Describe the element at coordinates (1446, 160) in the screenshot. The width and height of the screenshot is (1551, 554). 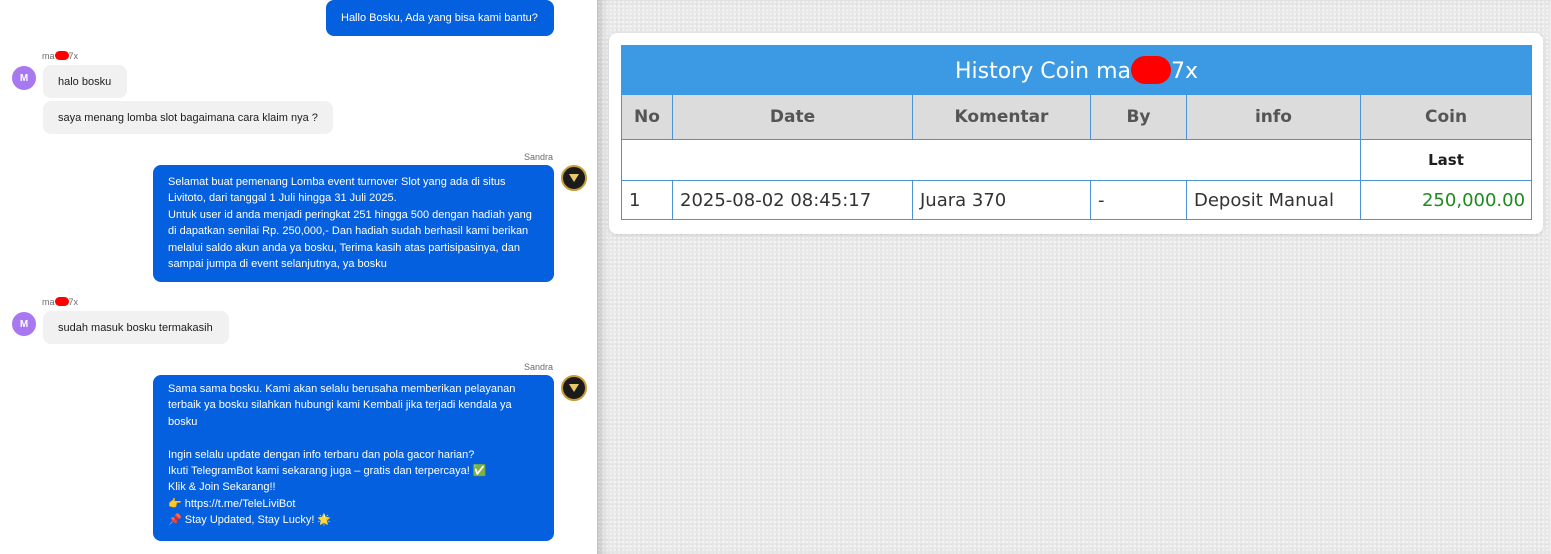
I see `last-label: Last` at that location.